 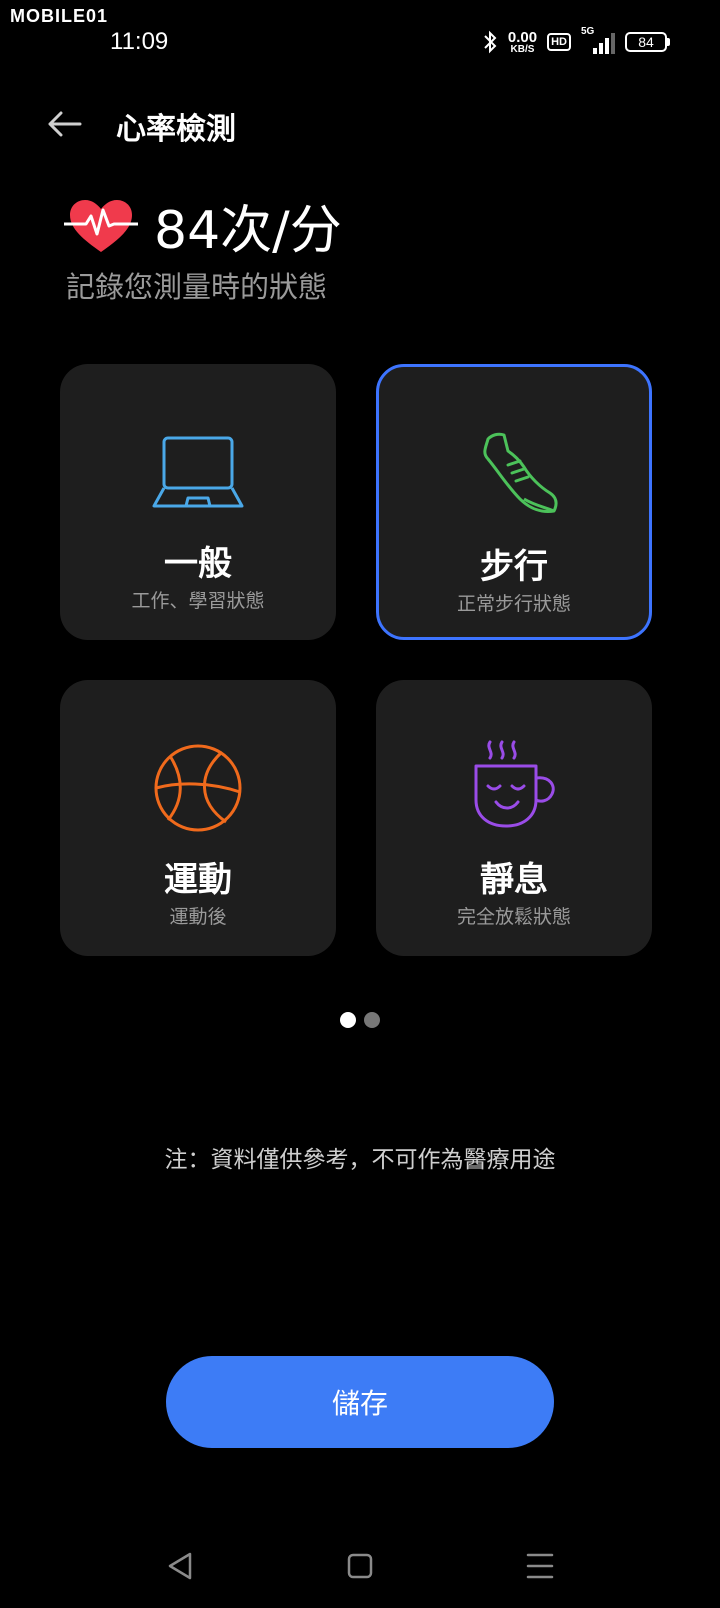 What do you see at coordinates (176, 129) in the screenshot?
I see `page-title: 心率檢測` at bounding box center [176, 129].